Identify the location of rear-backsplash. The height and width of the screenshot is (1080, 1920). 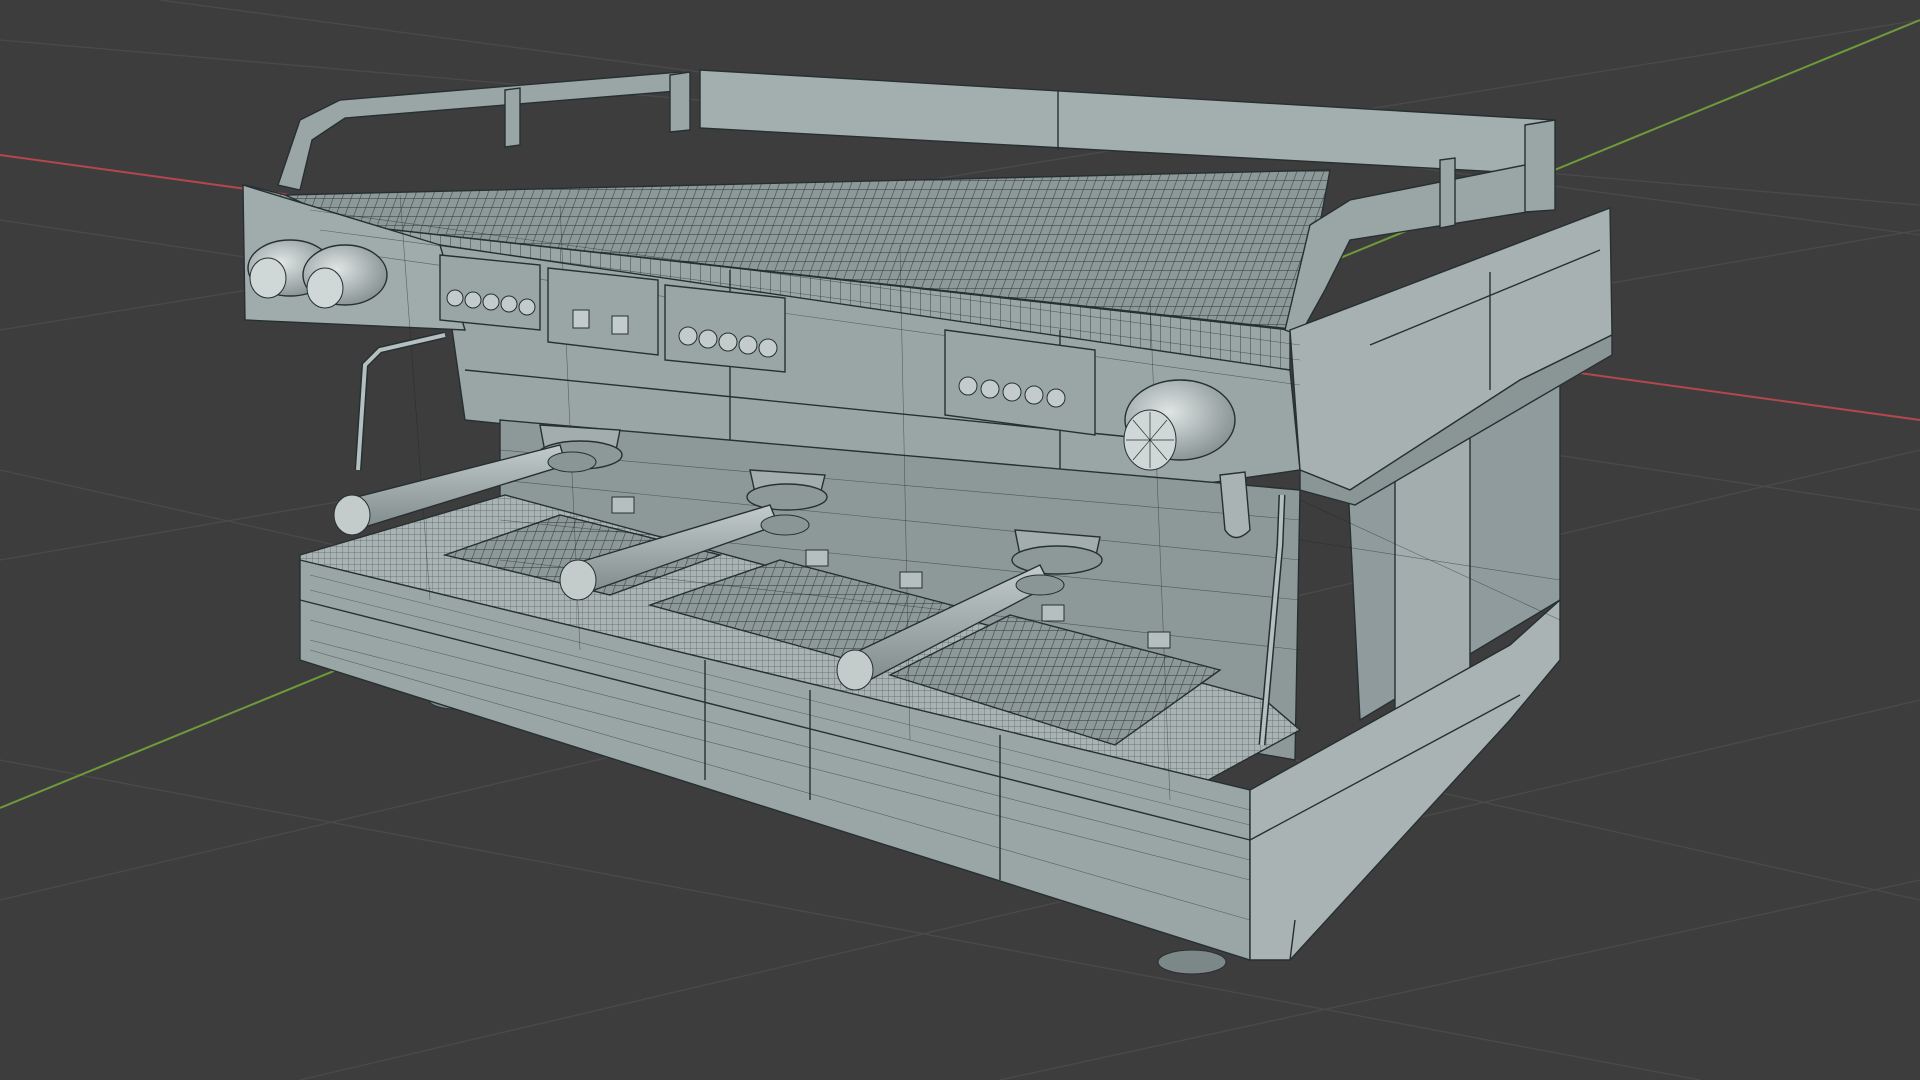
(1127, 122).